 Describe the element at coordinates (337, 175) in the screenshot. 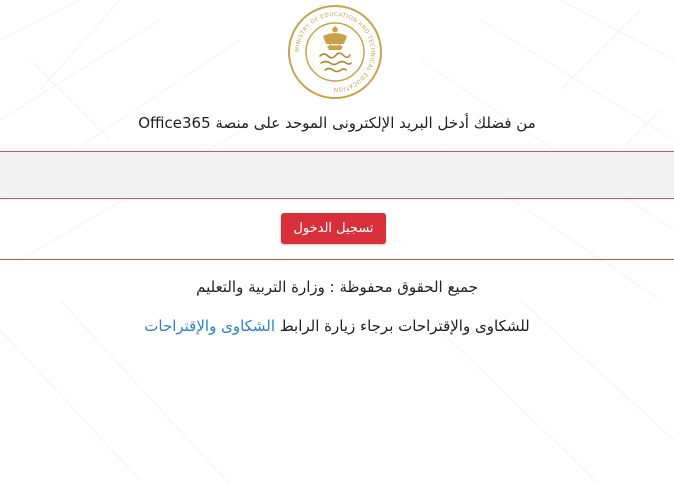

I see `email-field` at that location.